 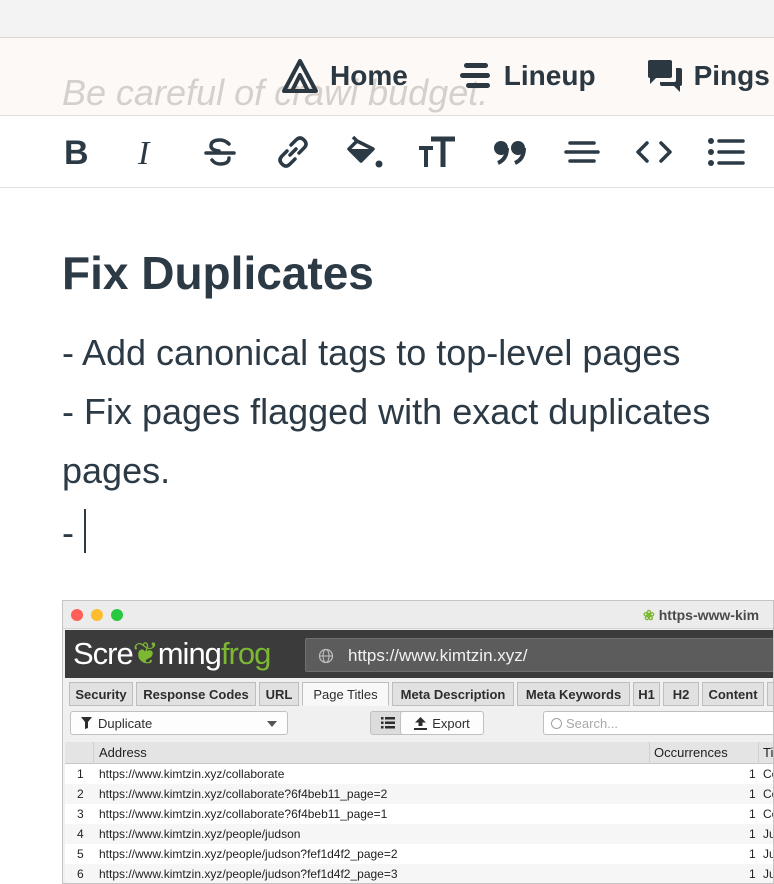 I want to click on italic-button: I, so click(x=147, y=152).